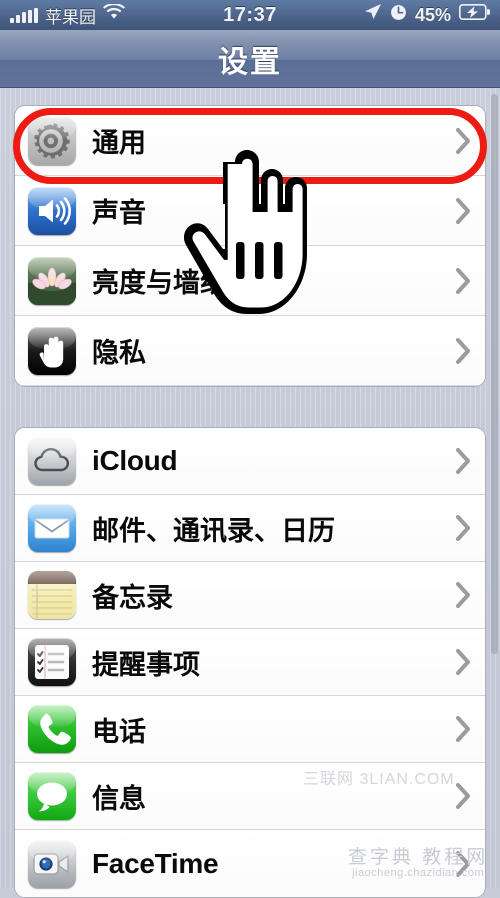 This screenshot has height=898, width=500. What do you see at coordinates (52, 210) in the screenshot?
I see `speaker-icon` at bounding box center [52, 210].